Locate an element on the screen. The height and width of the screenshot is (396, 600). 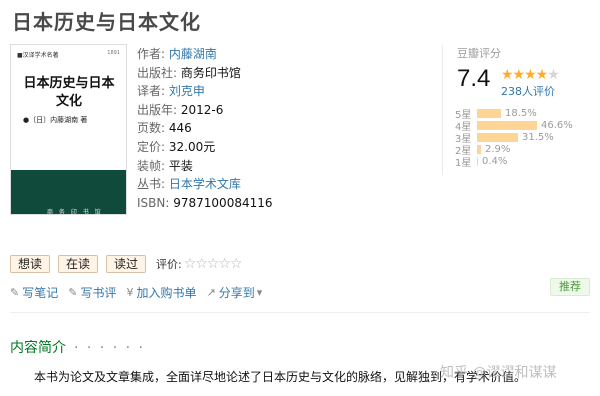
chevron-down-icon: ▾ is located at coordinates (259, 292).